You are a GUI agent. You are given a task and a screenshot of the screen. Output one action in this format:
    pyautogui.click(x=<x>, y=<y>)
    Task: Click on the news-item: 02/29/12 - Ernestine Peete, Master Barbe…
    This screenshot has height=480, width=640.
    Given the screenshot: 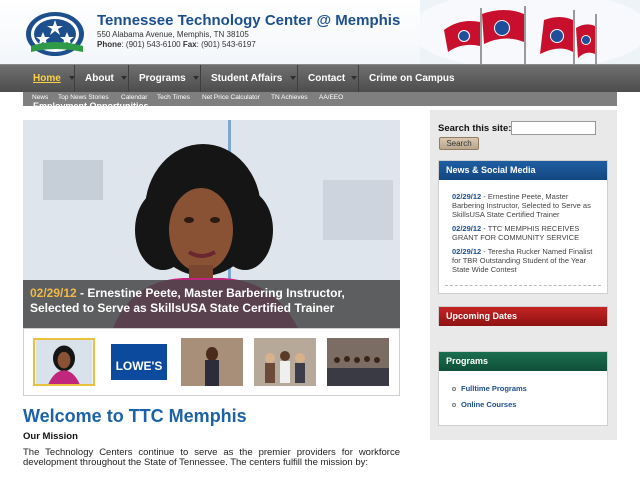 What is the action you would take?
    pyautogui.click(x=527, y=205)
    